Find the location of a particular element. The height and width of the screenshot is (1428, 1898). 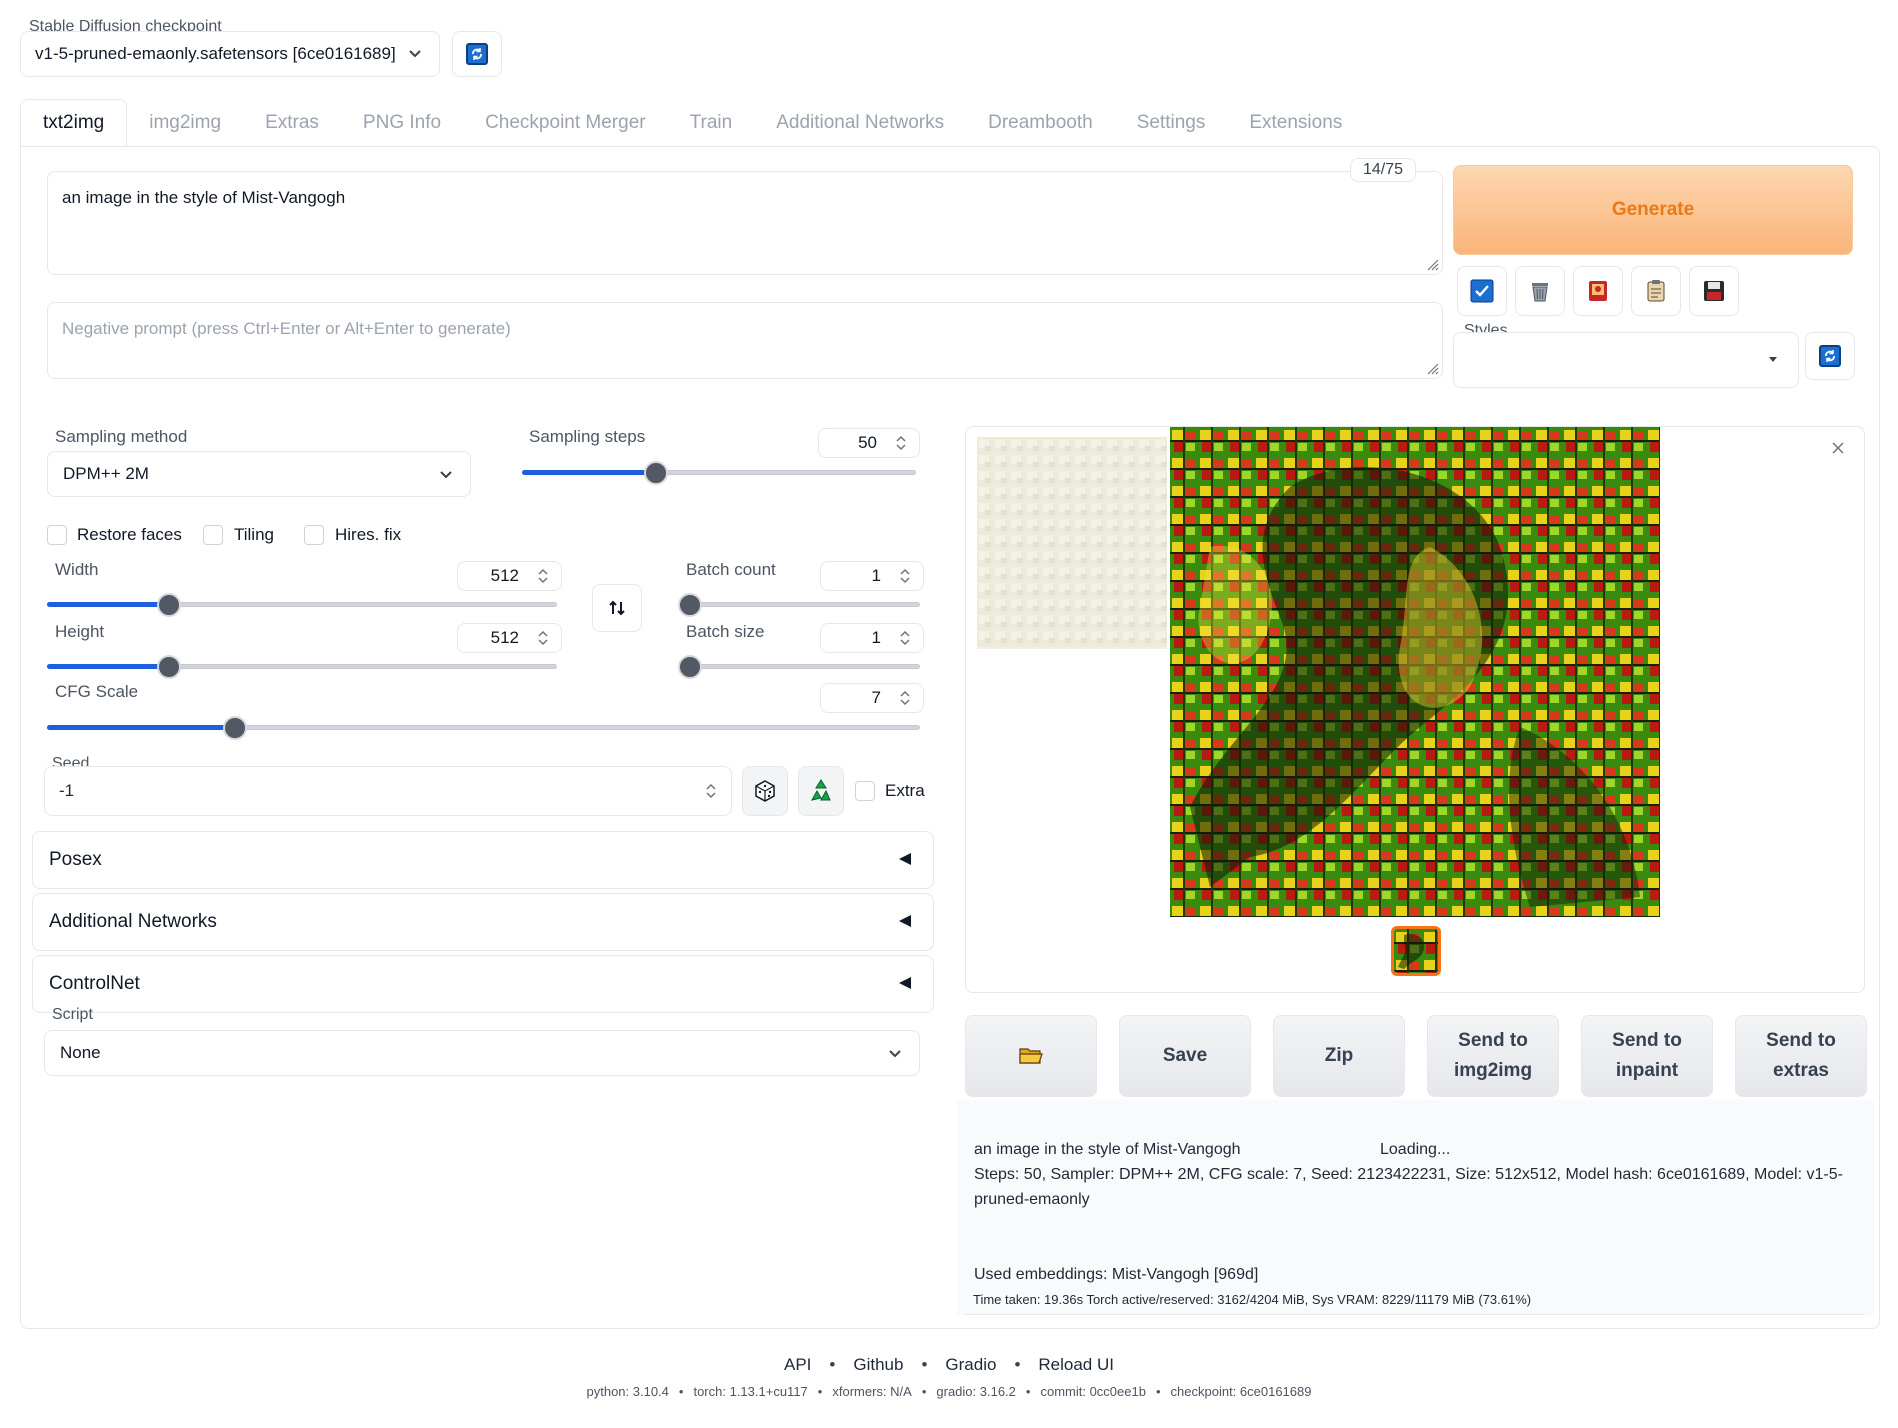

restore-faces-checkbox is located at coordinates (57, 535).